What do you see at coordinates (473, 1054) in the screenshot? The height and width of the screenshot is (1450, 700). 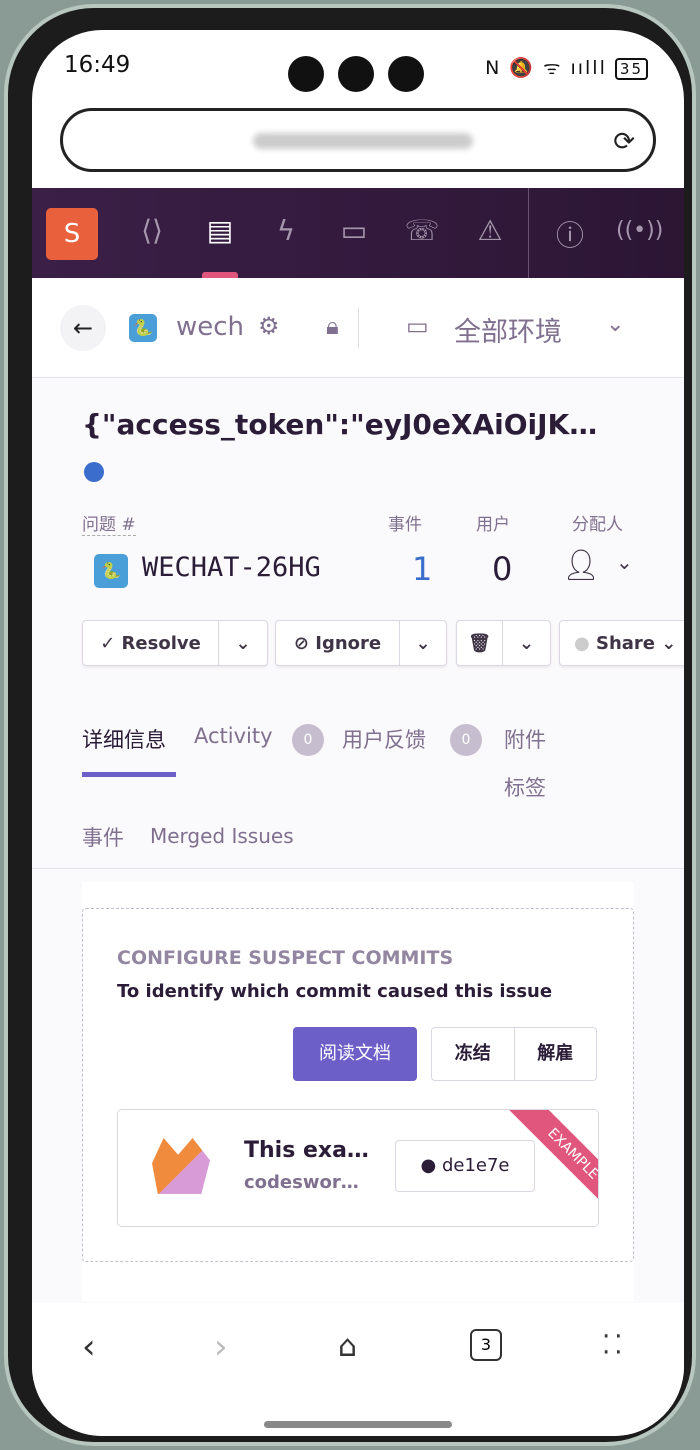 I see `snooze-button: 冻结` at bounding box center [473, 1054].